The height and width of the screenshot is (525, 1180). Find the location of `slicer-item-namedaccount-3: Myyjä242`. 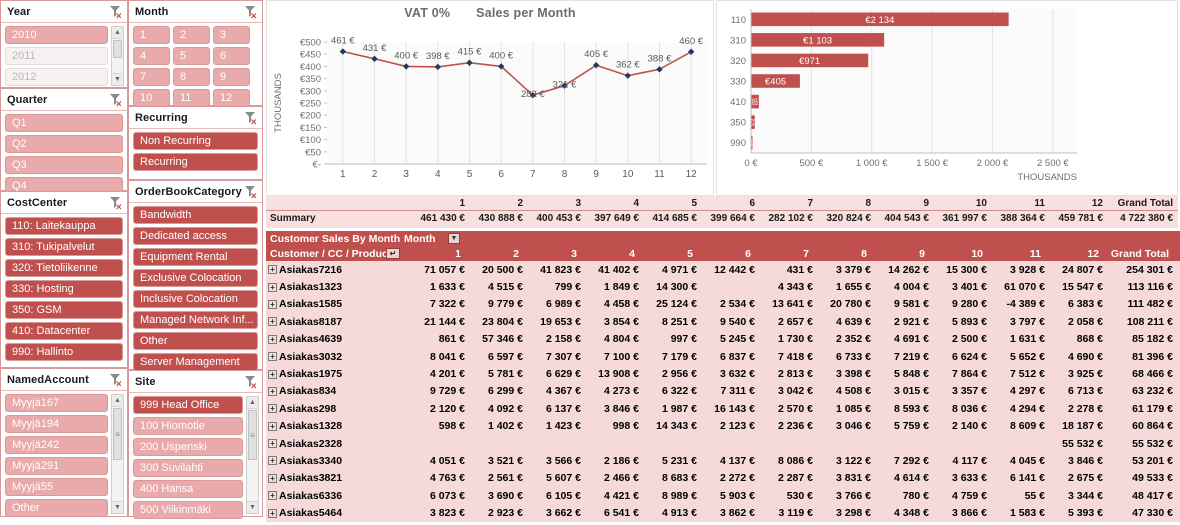

slicer-item-namedaccount-3: Myyjä242 is located at coordinates (56, 445).